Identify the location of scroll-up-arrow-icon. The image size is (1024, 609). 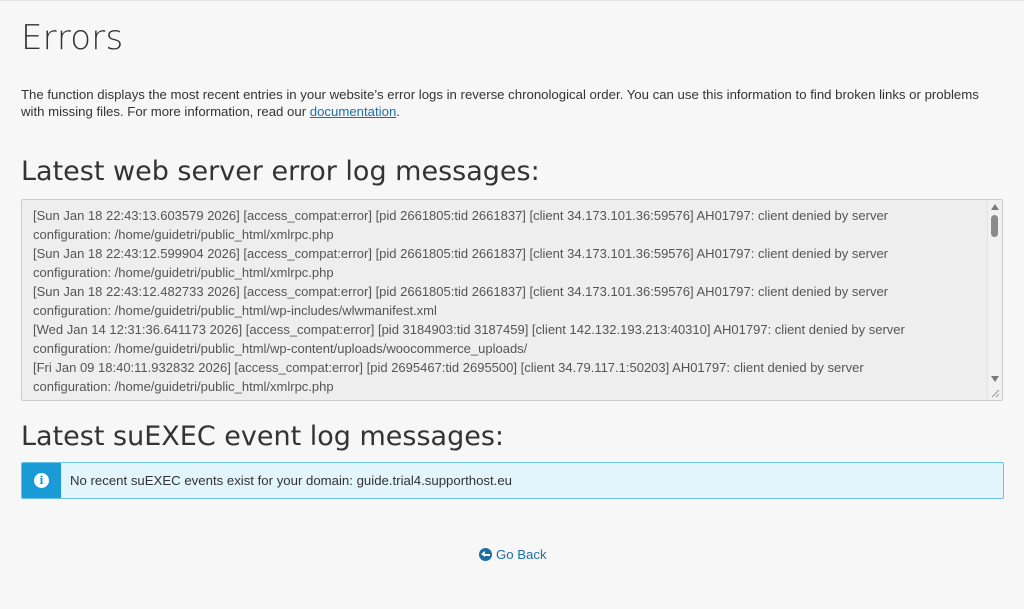
(995, 207).